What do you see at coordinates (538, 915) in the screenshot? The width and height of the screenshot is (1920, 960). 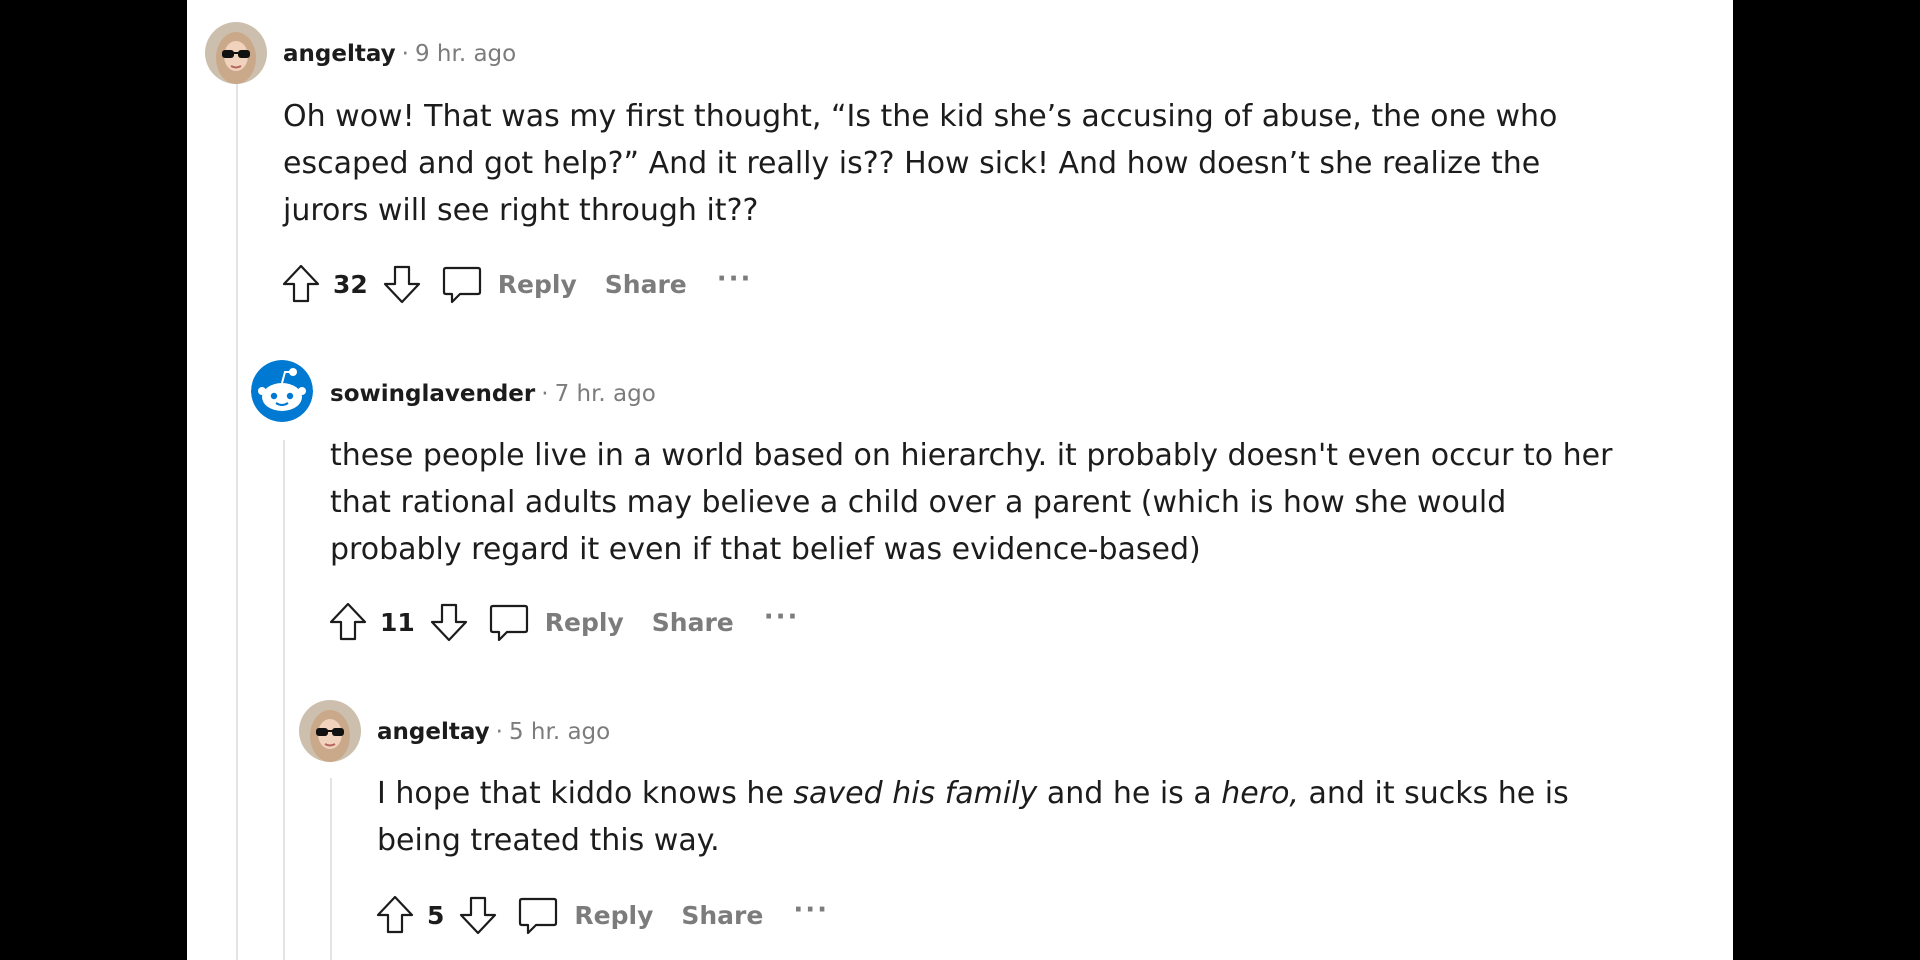 I see `comment-bubble-icon` at bounding box center [538, 915].